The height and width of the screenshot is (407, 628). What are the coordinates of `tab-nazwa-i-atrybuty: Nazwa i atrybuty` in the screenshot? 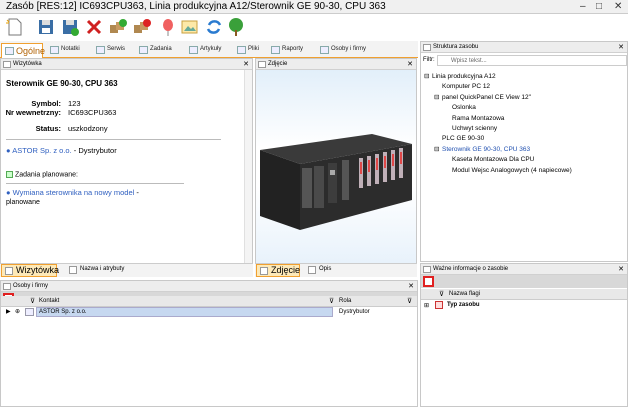 It's located at (95, 270).